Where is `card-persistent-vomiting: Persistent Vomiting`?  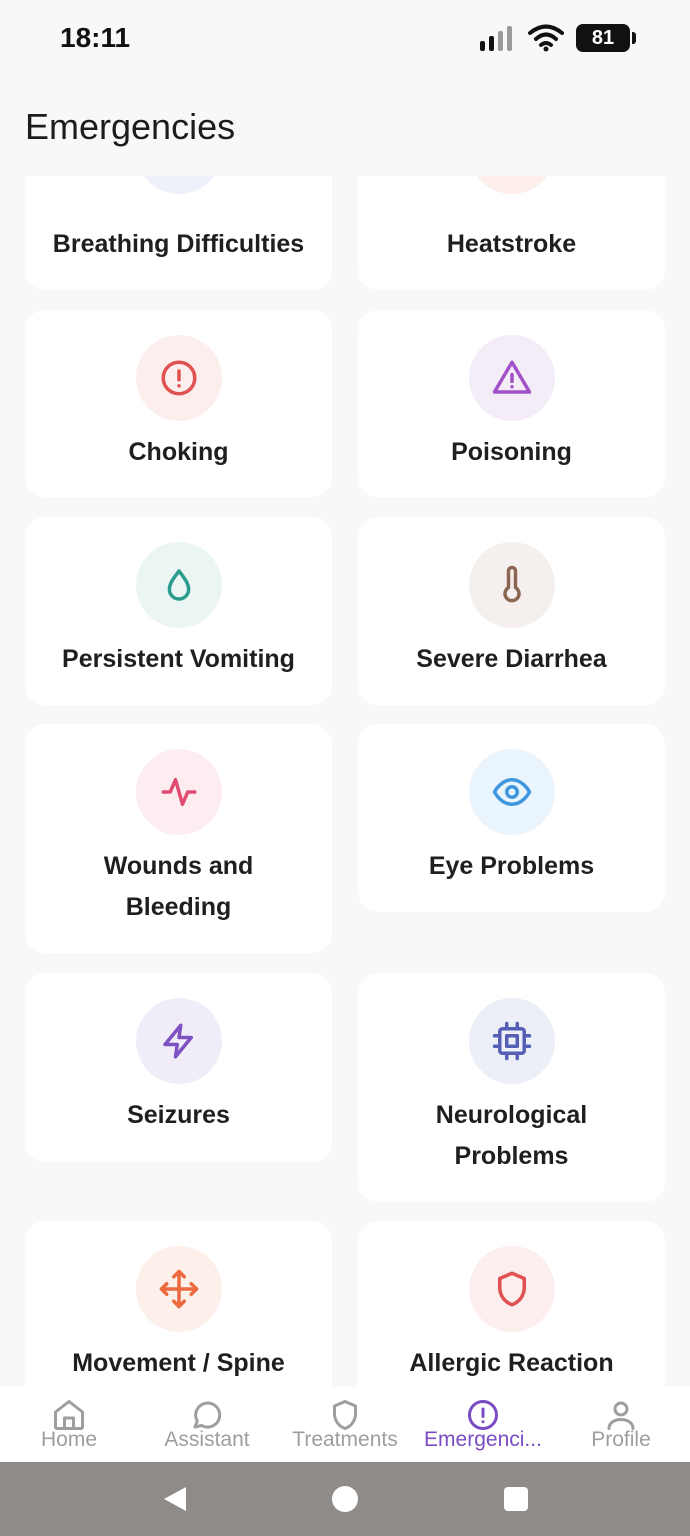 card-persistent-vomiting: Persistent Vomiting is located at coordinates (178, 611).